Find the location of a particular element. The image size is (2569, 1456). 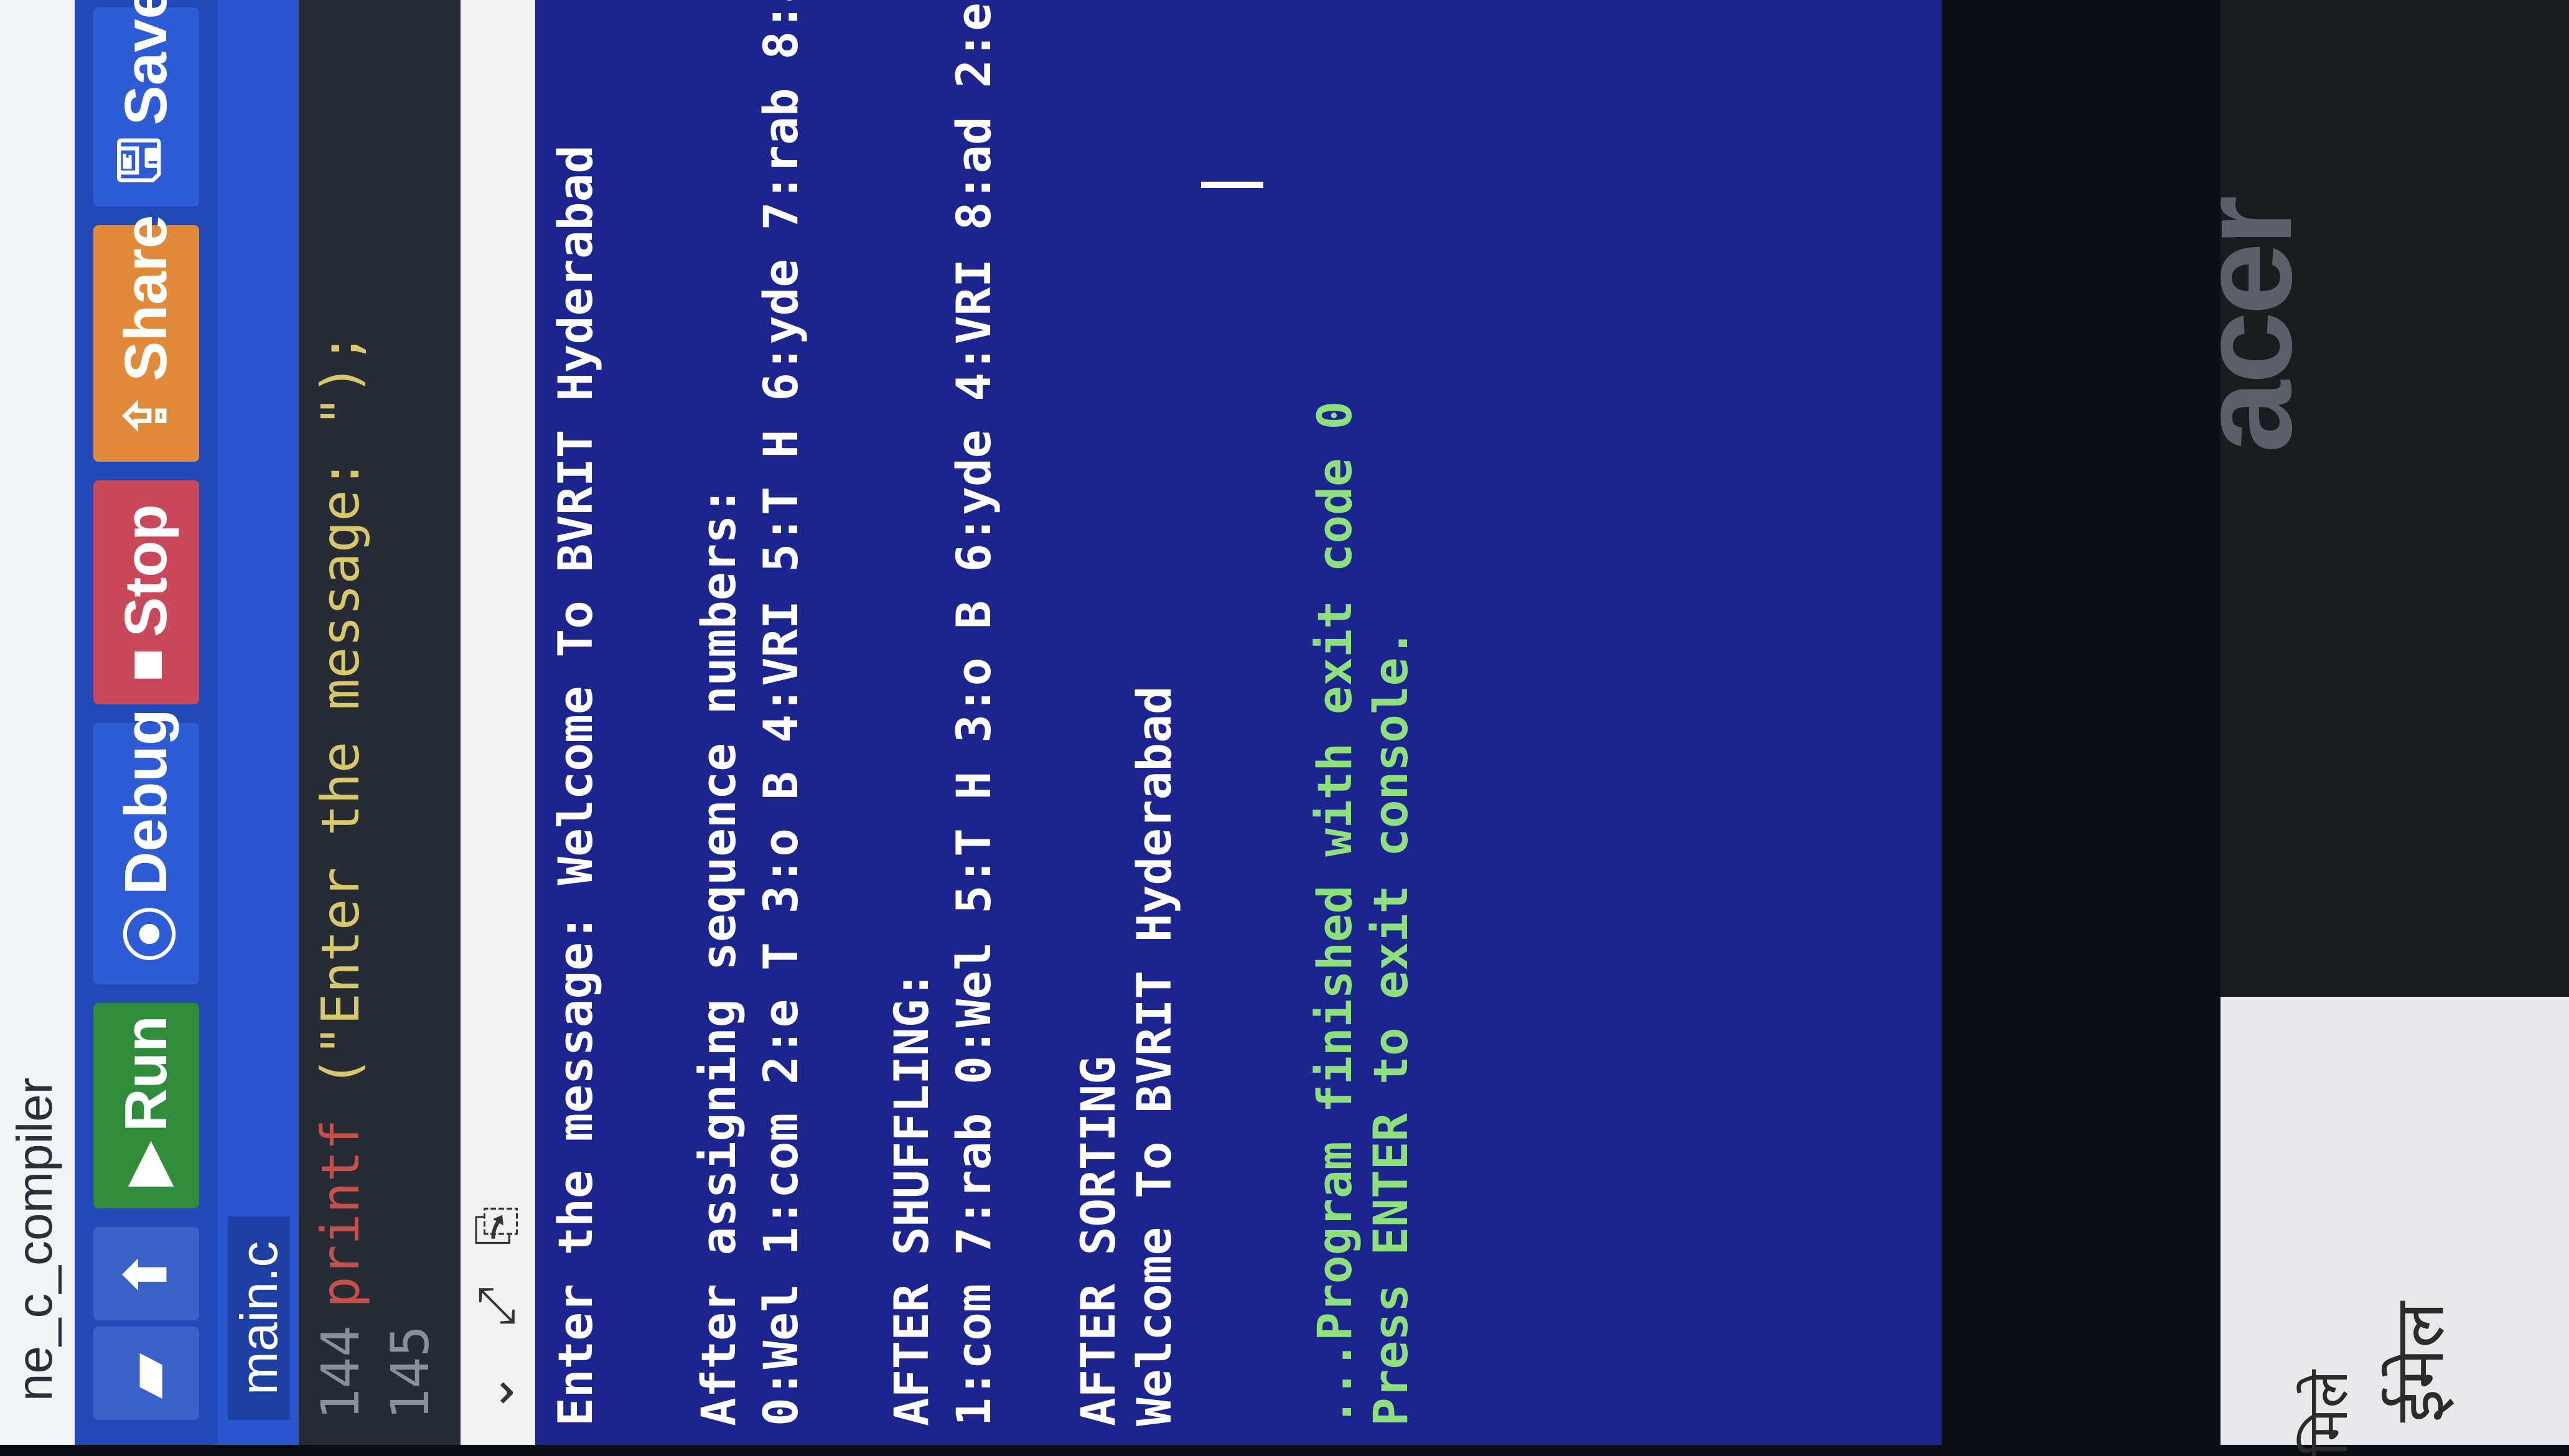

debug-icon: ⦿ is located at coordinates (152, 934).